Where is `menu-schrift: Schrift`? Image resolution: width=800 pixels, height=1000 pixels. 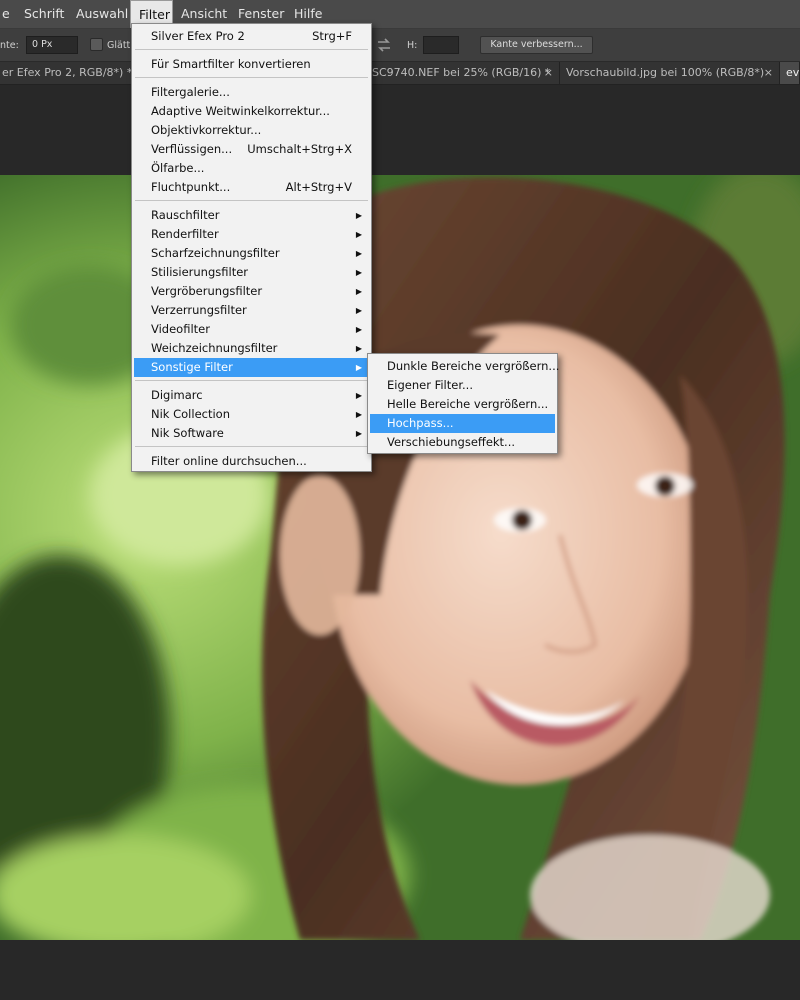 menu-schrift: Schrift is located at coordinates (43, 14).